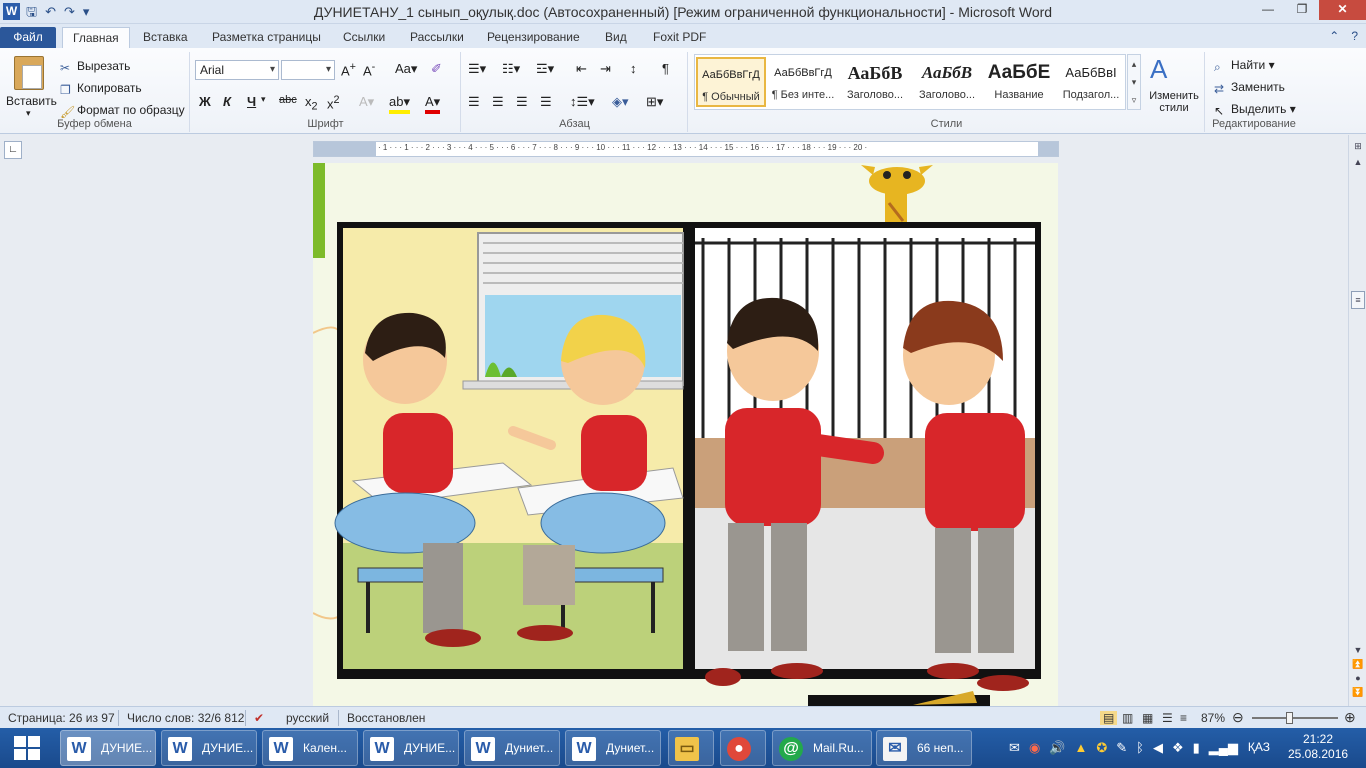 Image resolution: width=1366 pixels, height=768 pixels. I want to click on bluetooth-icon: ᛒ, so click(1140, 748).